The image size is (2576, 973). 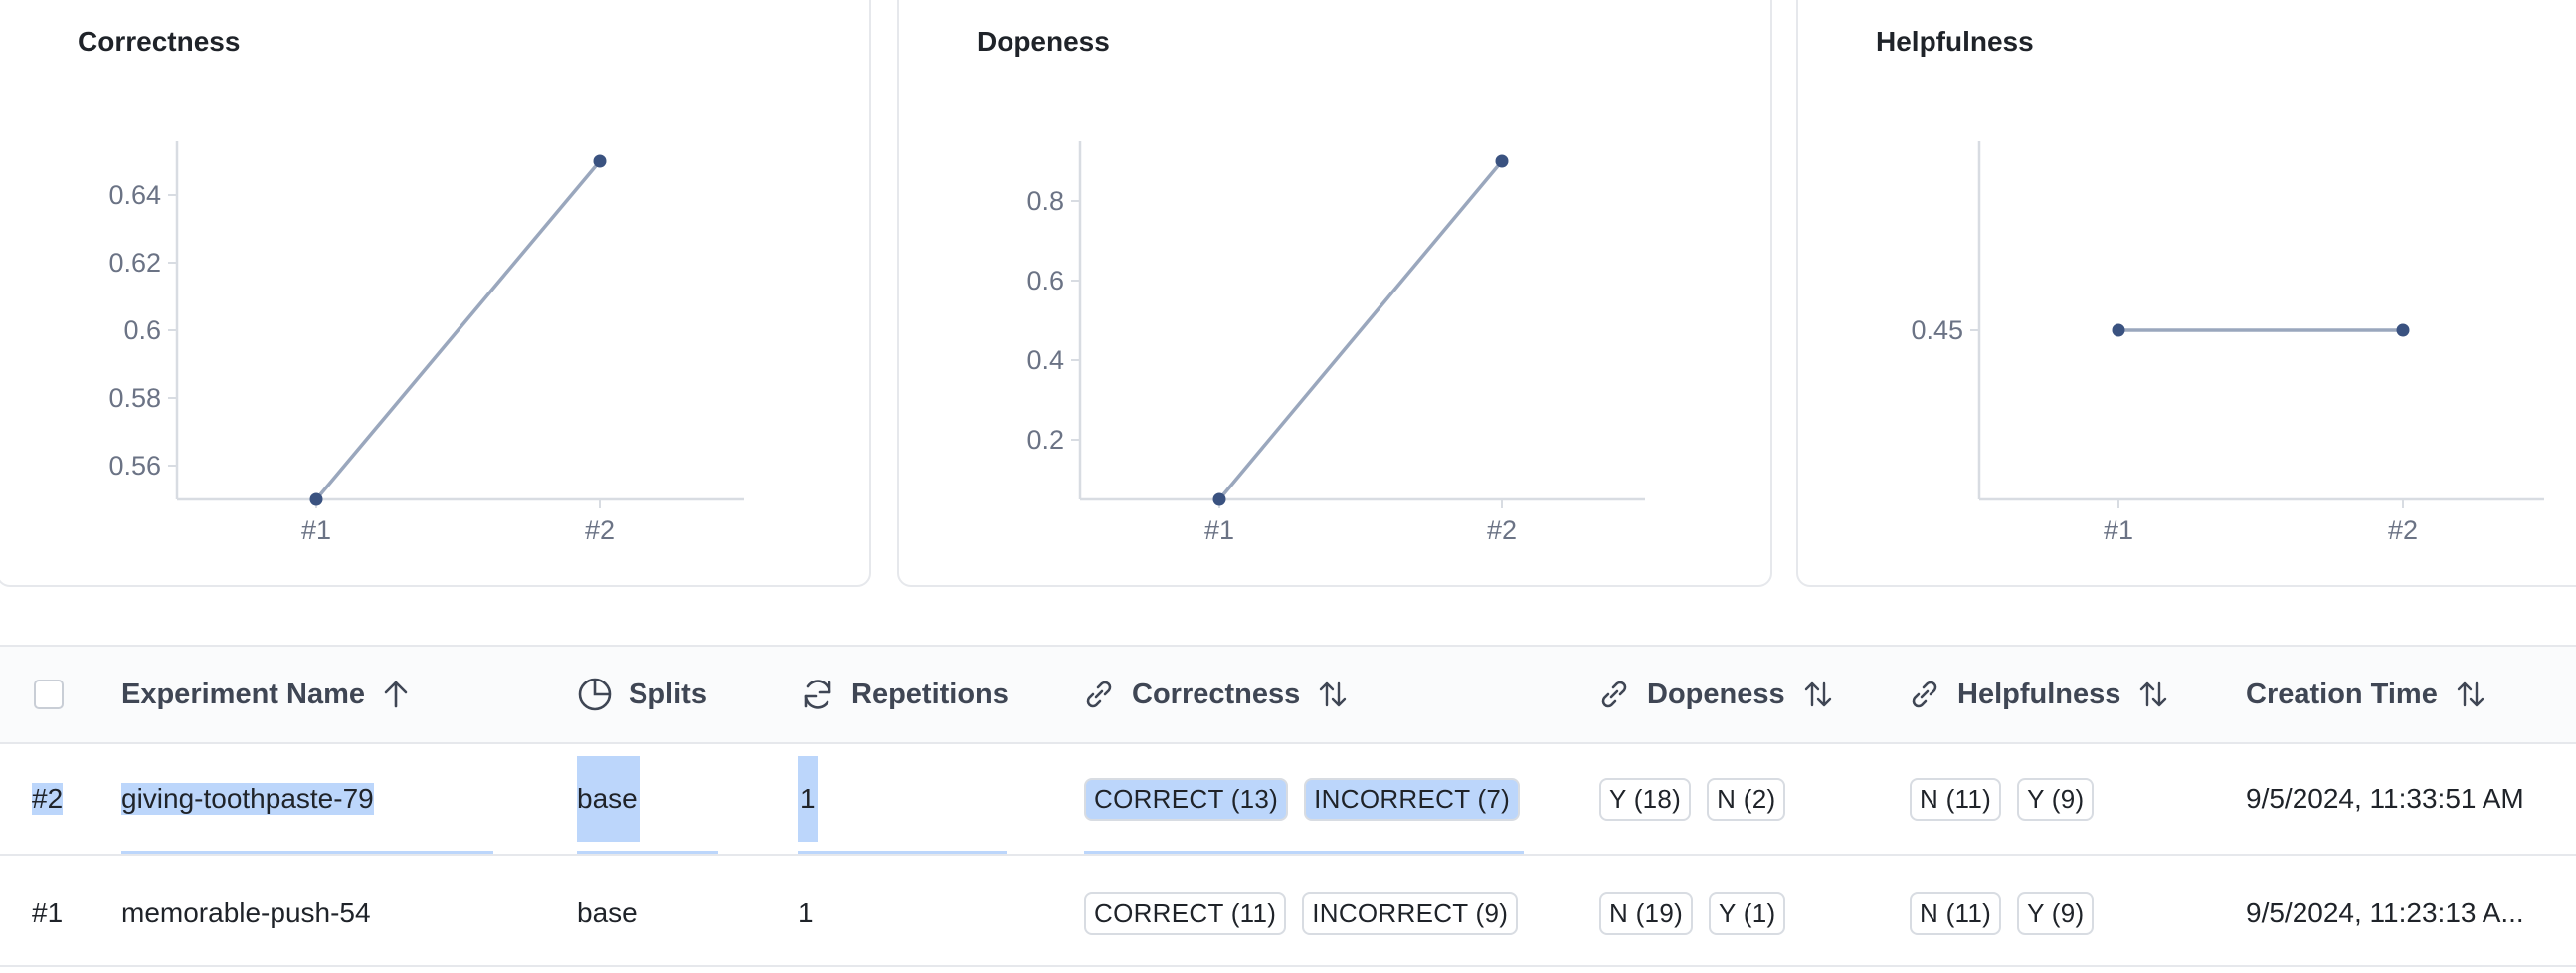 What do you see at coordinates (1700, 799) in the screenshot?
I see `dopeness-values: Y (18) N (2)` at bounding box center [1700, 799].